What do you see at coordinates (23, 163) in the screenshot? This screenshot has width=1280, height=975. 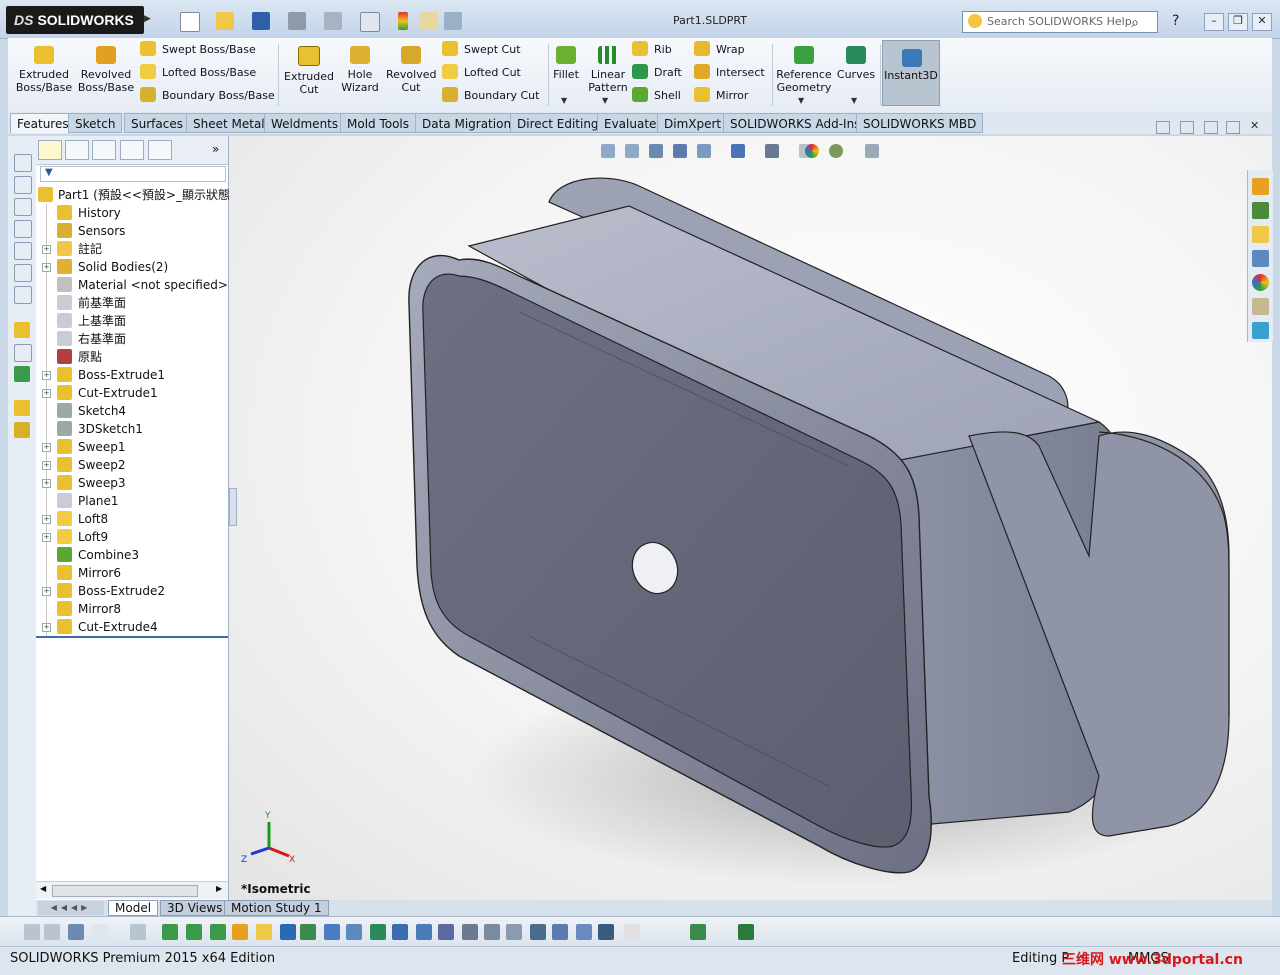 I see `view-front-icon` at bounding box center [23, 163].